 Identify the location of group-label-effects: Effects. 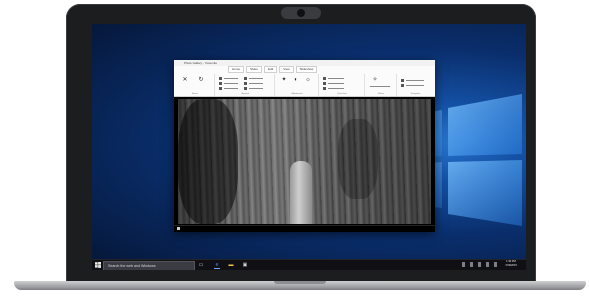
(381, 94).